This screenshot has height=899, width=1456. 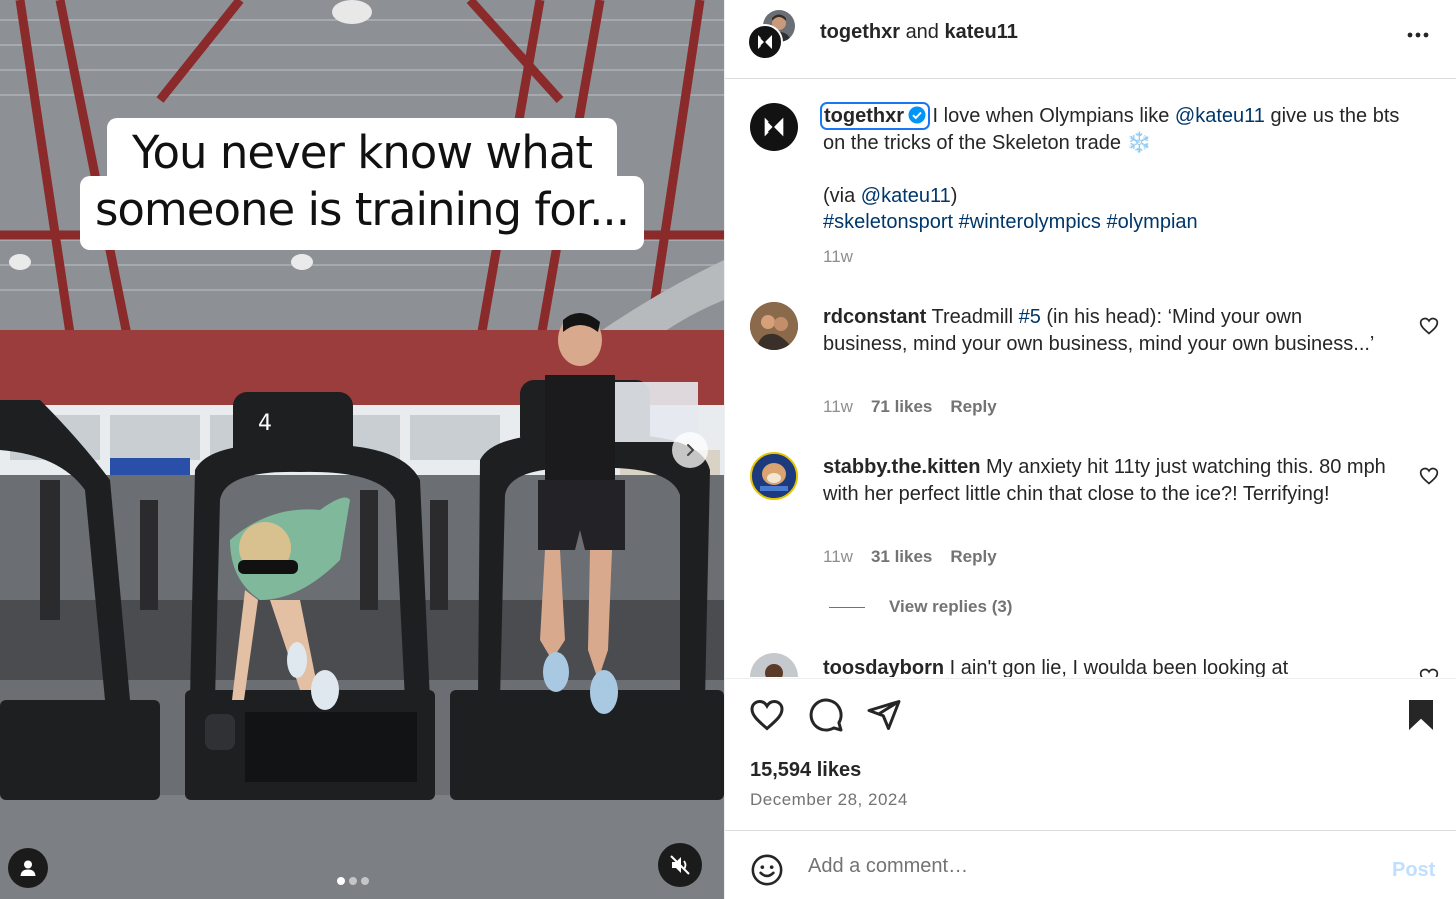 What do you see at coordinates (1051, 116) in the screenshot?
I see `caption-body-1: I love when Olympians like` at bounding box center [1051, 116].